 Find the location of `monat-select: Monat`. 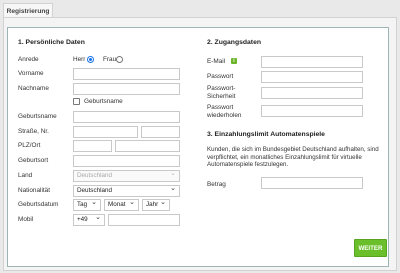

monat-select: Monat is located at coordinates (121, 205).